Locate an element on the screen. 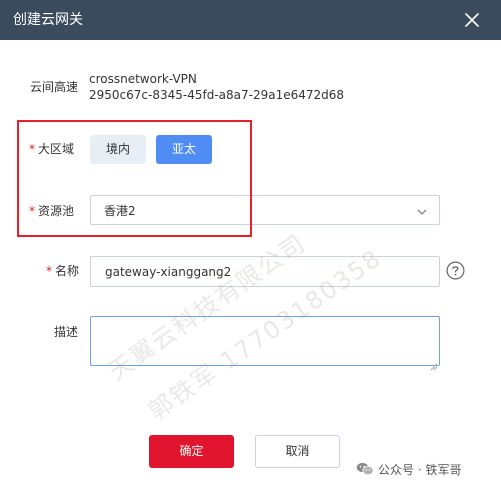  credit-text: 公众号 · 铁军哥 is located at coordinates (420, 470).